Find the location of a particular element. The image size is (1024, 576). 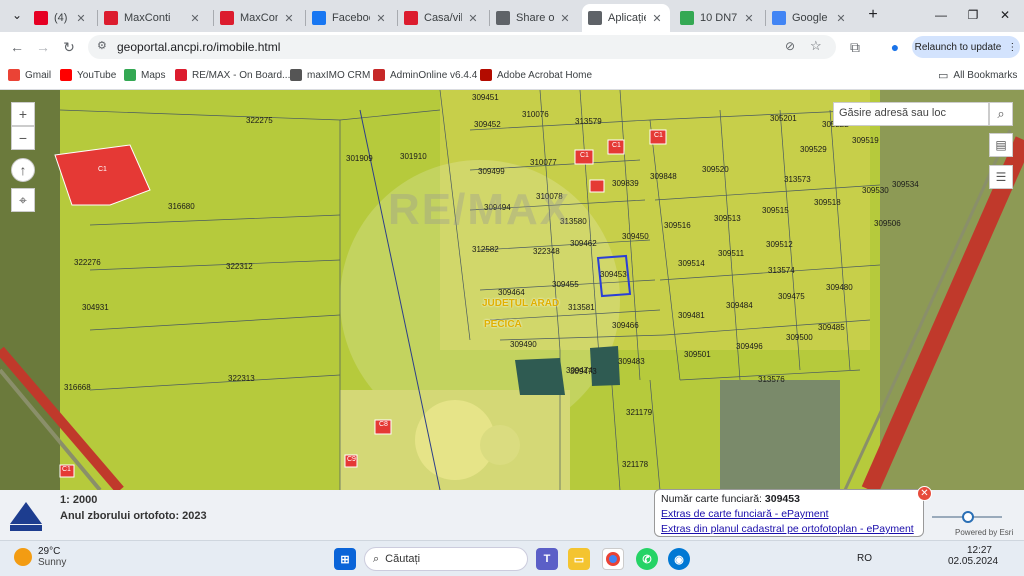

search-input: Găsire adresă sau loc is located at coordinates (911, 114).